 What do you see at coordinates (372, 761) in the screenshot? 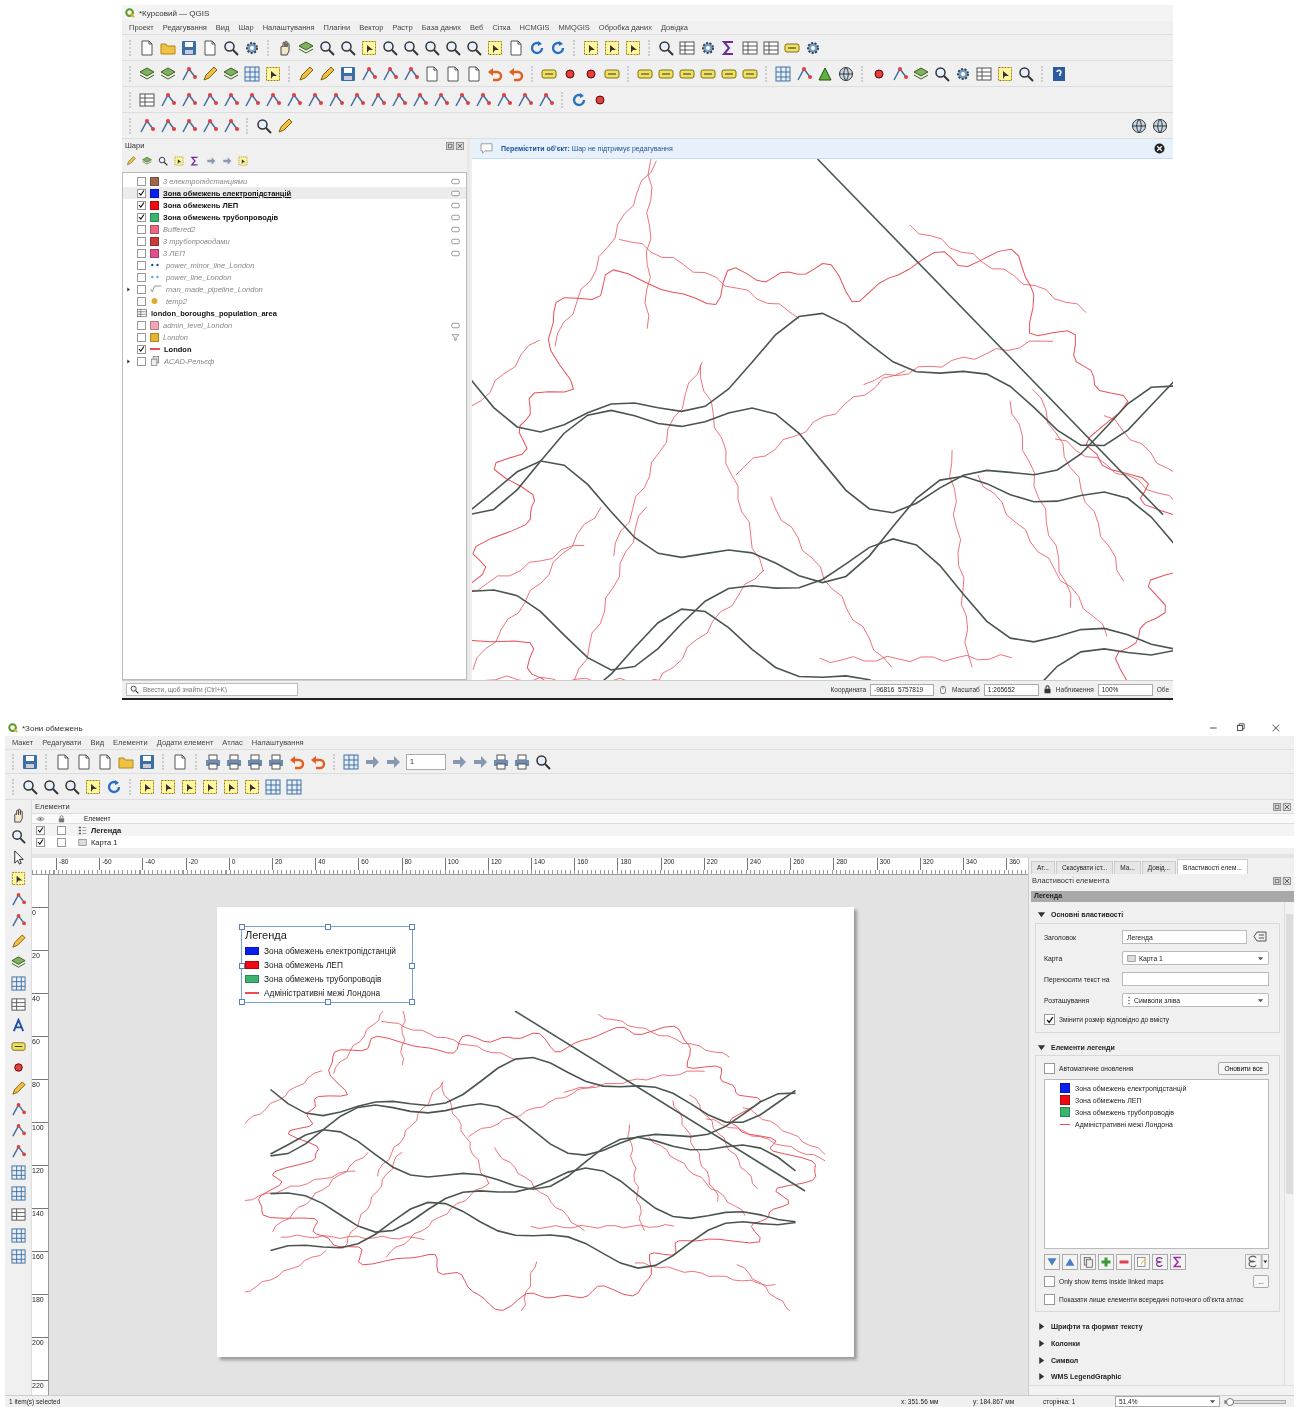
I see `arrow-icon` at bounding box center [372, 761].